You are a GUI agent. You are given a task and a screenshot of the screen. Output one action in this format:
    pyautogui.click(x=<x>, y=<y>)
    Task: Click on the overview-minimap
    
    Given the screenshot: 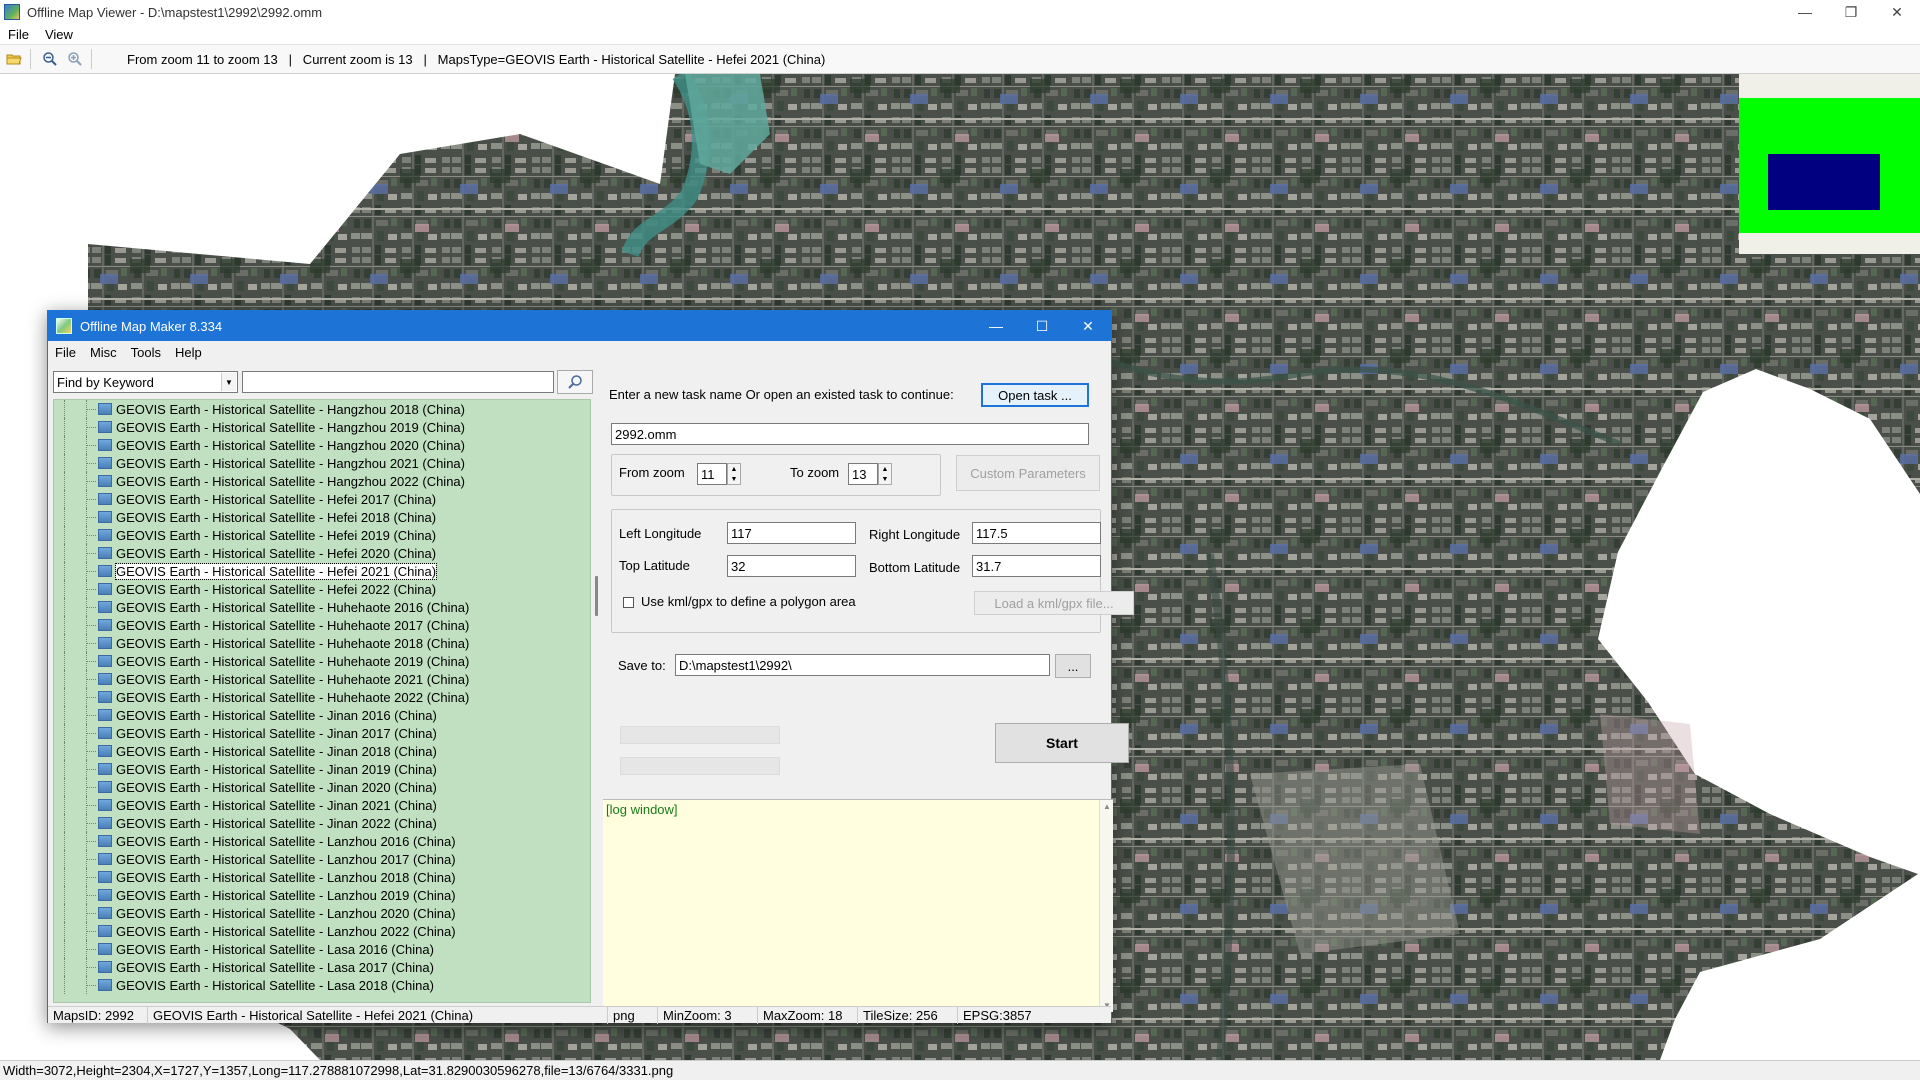 What is the action you would take?
    pyautogui.click(x=1829, y=164)
    